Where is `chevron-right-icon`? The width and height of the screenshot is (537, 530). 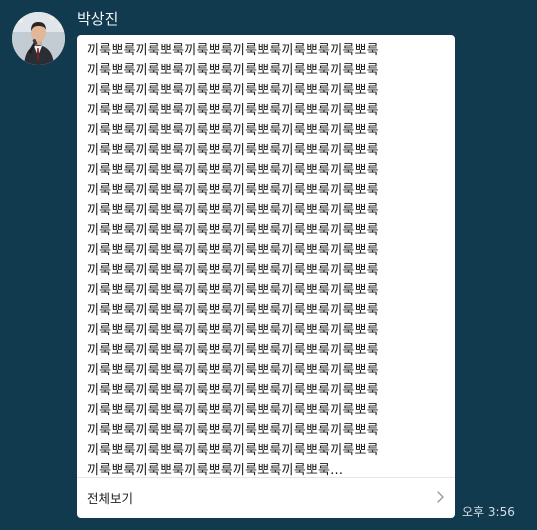 chevron-right-icon is located at coordinates (440, 497).